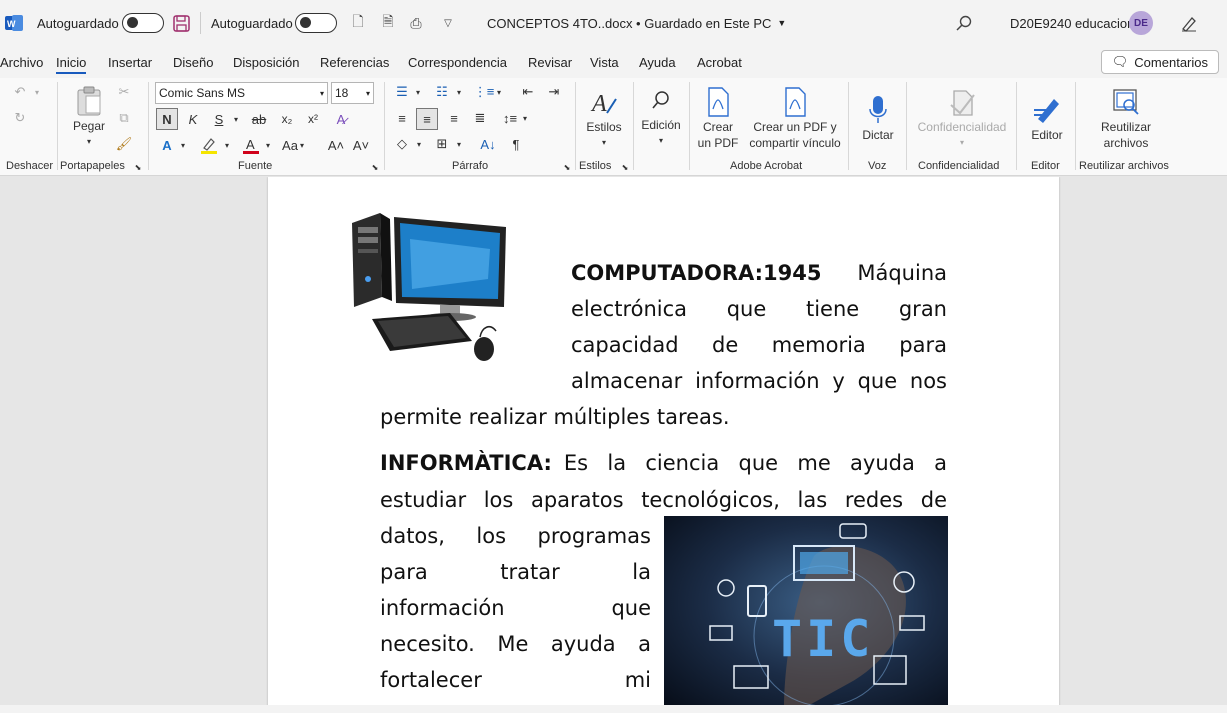  I want to click on group-label-reuse: Reutilizar archivos, so click(1124, 166).